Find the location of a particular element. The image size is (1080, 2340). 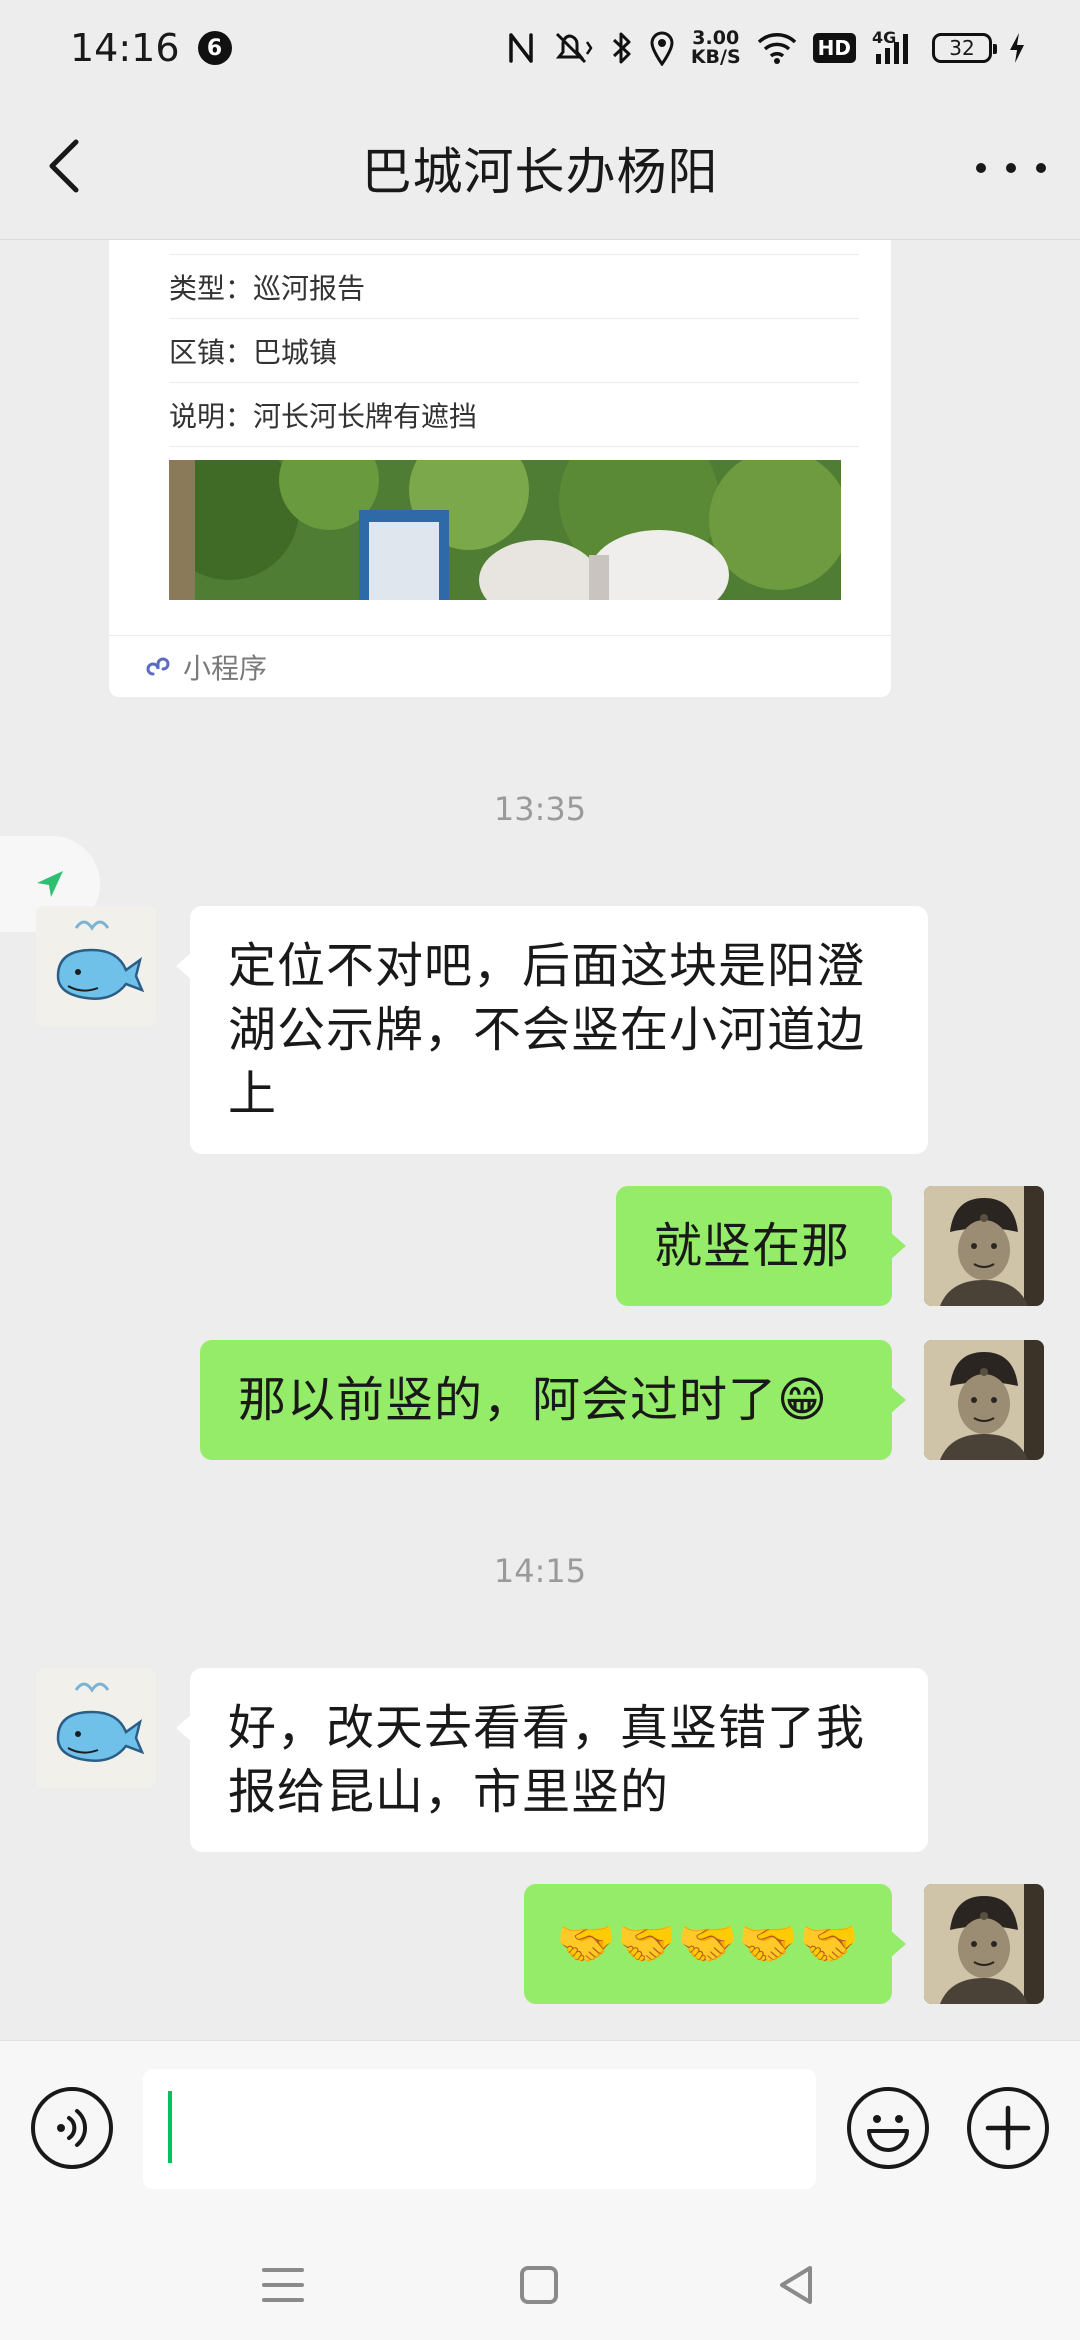

message-input-bar is located at coordinates (540, 2130).